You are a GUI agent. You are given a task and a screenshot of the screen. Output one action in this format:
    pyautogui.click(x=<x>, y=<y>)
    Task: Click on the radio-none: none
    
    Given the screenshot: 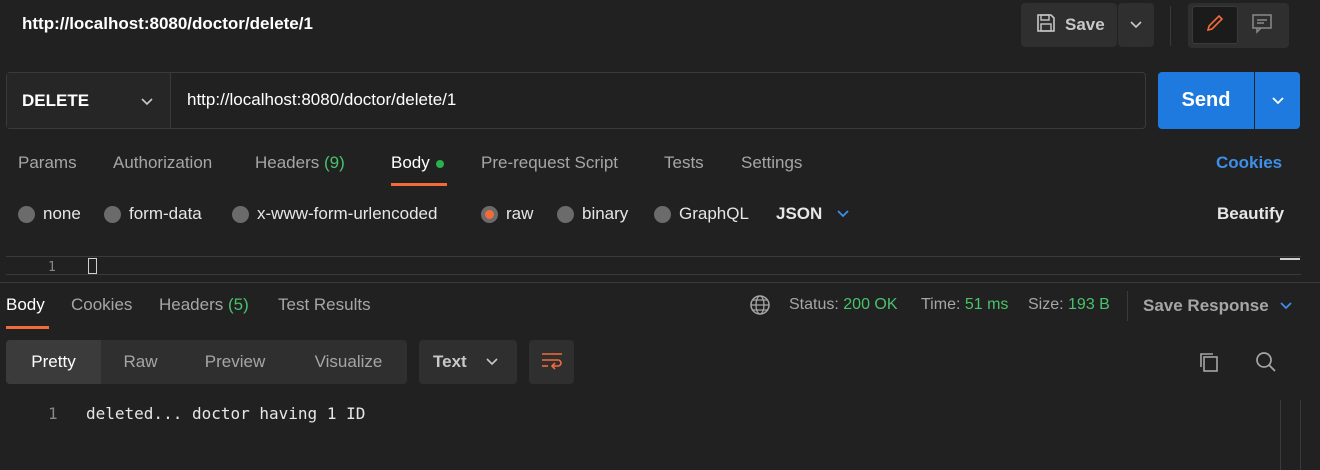 What is the action you would take?
    pyautogui.click(x=49, y=214)
    